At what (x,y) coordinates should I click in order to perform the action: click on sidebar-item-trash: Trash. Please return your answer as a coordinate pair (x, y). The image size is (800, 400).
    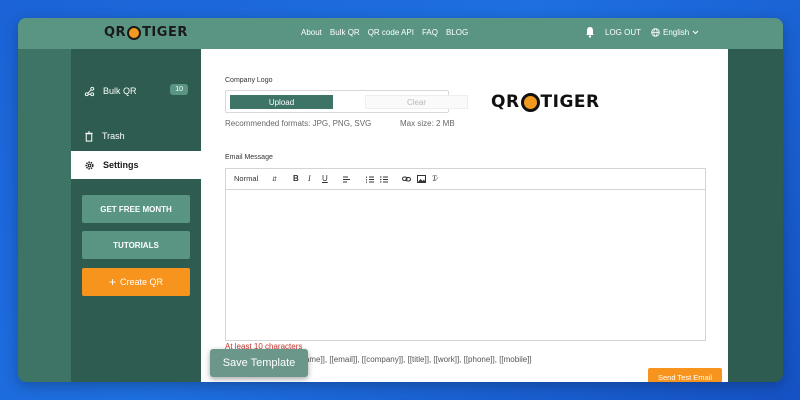
    Looking at the image, I should click on (136, 136).